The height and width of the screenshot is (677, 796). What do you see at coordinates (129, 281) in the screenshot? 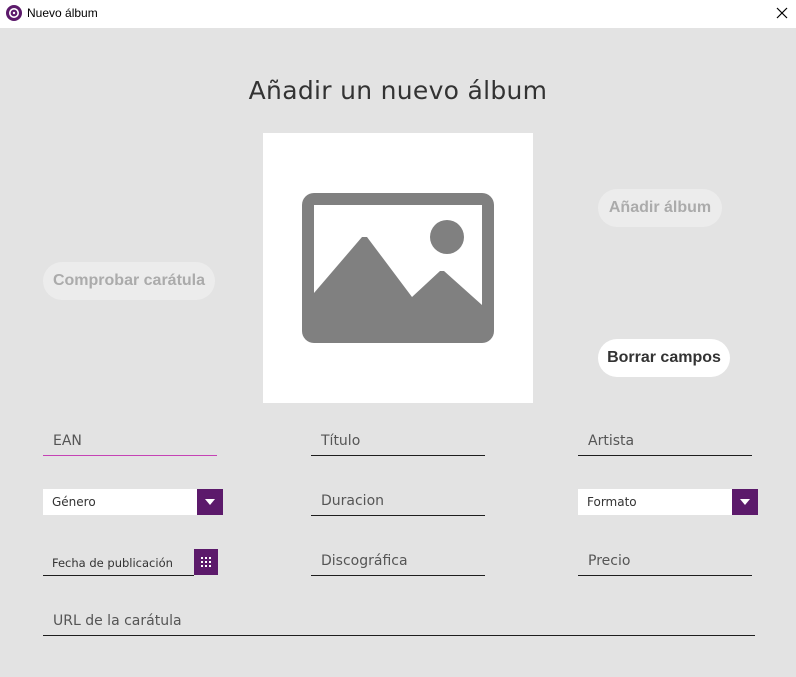
I see `check-cover-button: Comprobar carátula` at bounding box center [129, 281].